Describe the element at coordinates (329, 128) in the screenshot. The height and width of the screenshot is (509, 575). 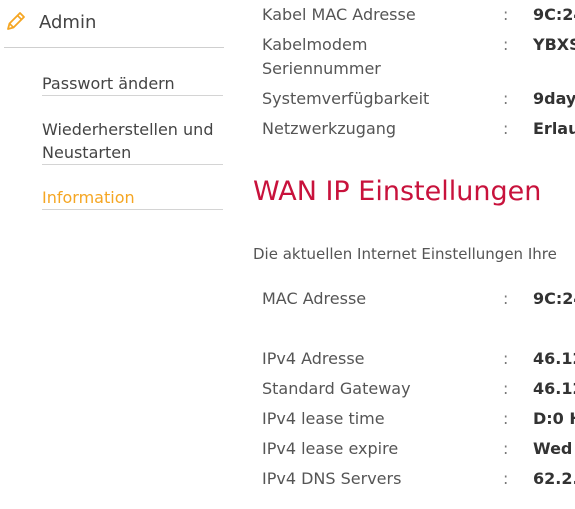
I see `row-label: Netzwerkzugang` at that location.